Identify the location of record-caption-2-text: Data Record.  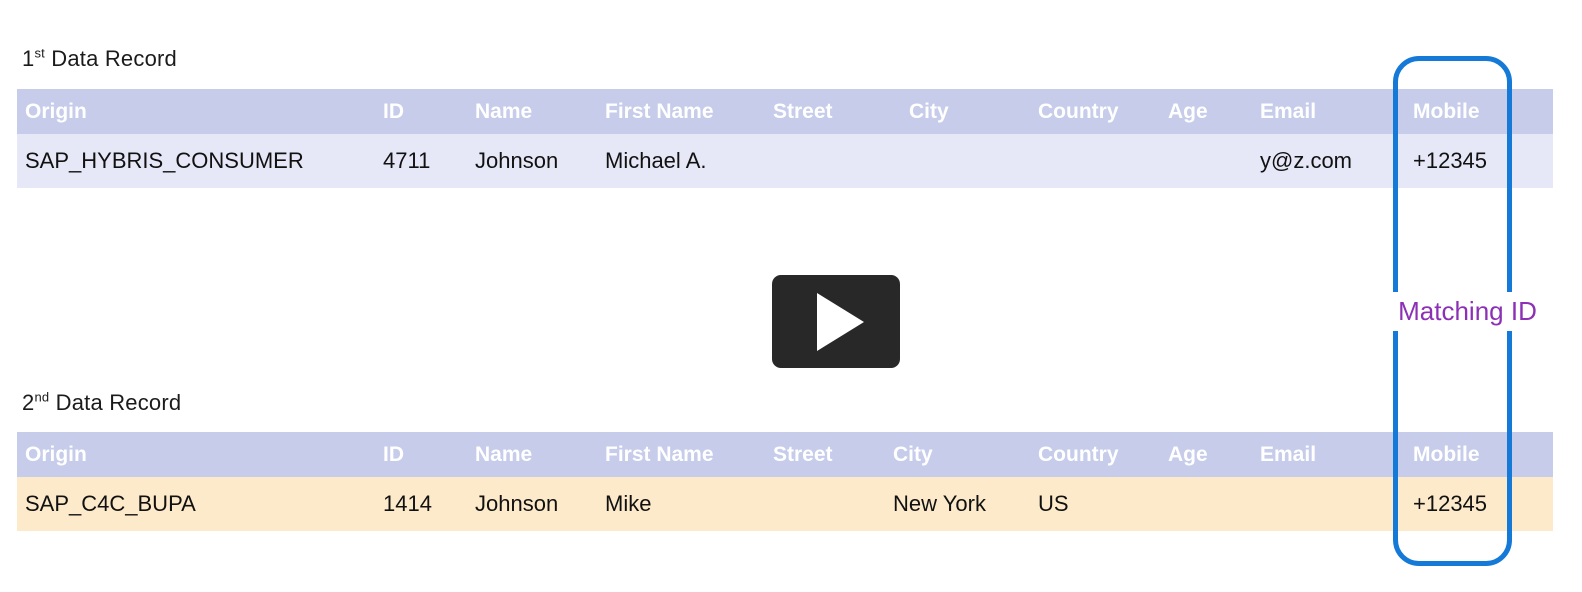
(115, 402).